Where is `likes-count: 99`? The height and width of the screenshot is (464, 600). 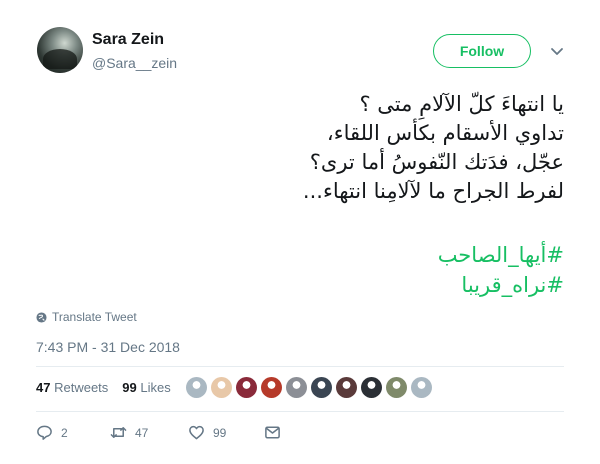 likes-count: 99 is located at coordinates (129, 387).